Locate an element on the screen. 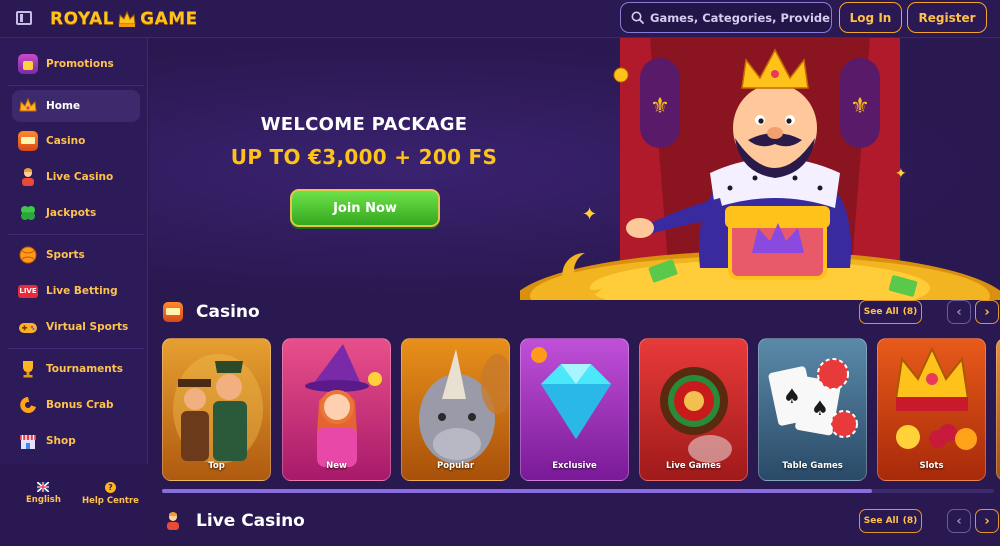 This screenshot has width=1000, height=546. sidebar-item-live-casino: Live Casino is located at coordinates (76, 177).